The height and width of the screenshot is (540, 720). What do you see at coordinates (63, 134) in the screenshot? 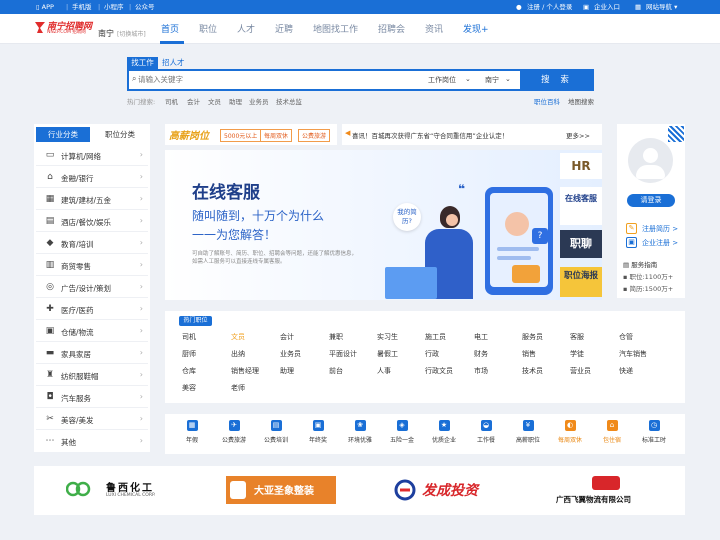
I see `tab-industry: 行业分类` at bounding box center [63, 134].